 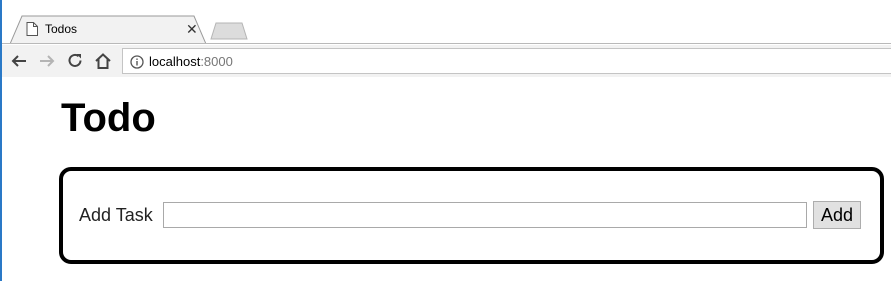 I want to click on task-input, so click(x=485, y=215).